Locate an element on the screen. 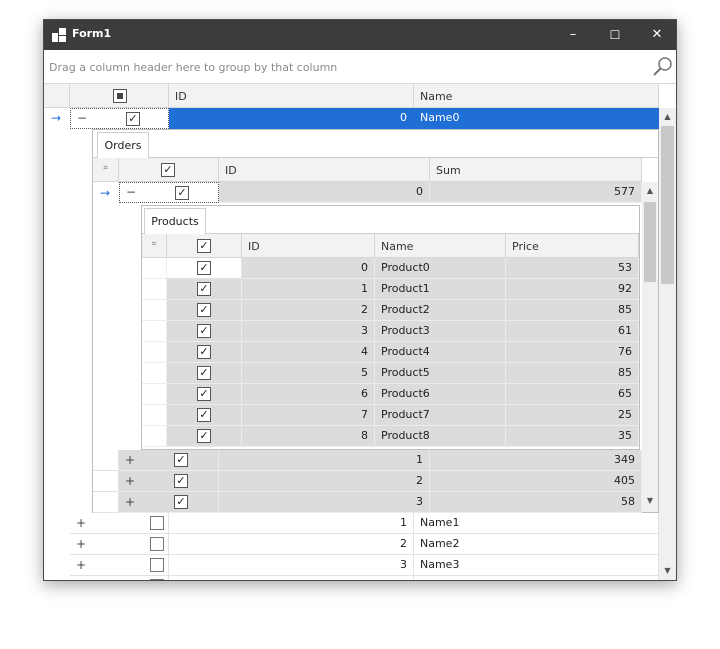 The height and width of the screenshot is (649, 720). minimize-button: – is located at coordinates (573, 35).